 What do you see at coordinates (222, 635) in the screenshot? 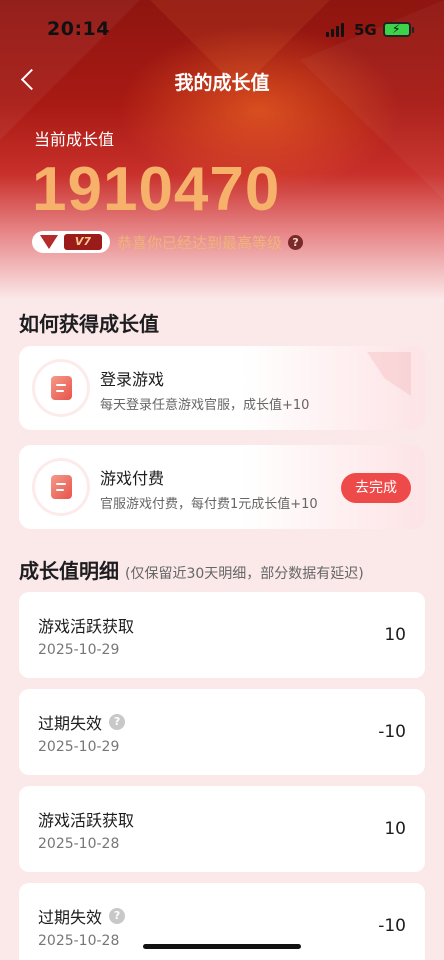
I see `record-row: 游戏活跃获取 2025-10-29 10` at bounding box center [222, 635].